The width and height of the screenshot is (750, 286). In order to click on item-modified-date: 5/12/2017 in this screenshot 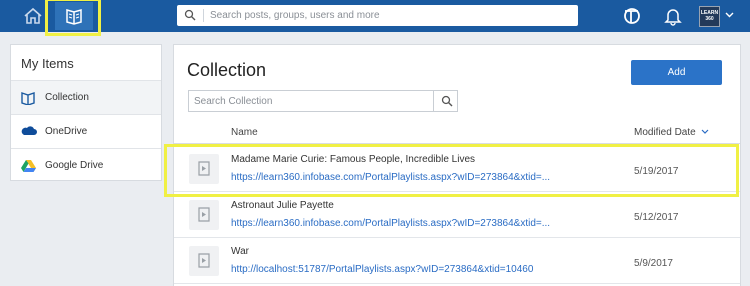, I will do `click(656, 217)`.